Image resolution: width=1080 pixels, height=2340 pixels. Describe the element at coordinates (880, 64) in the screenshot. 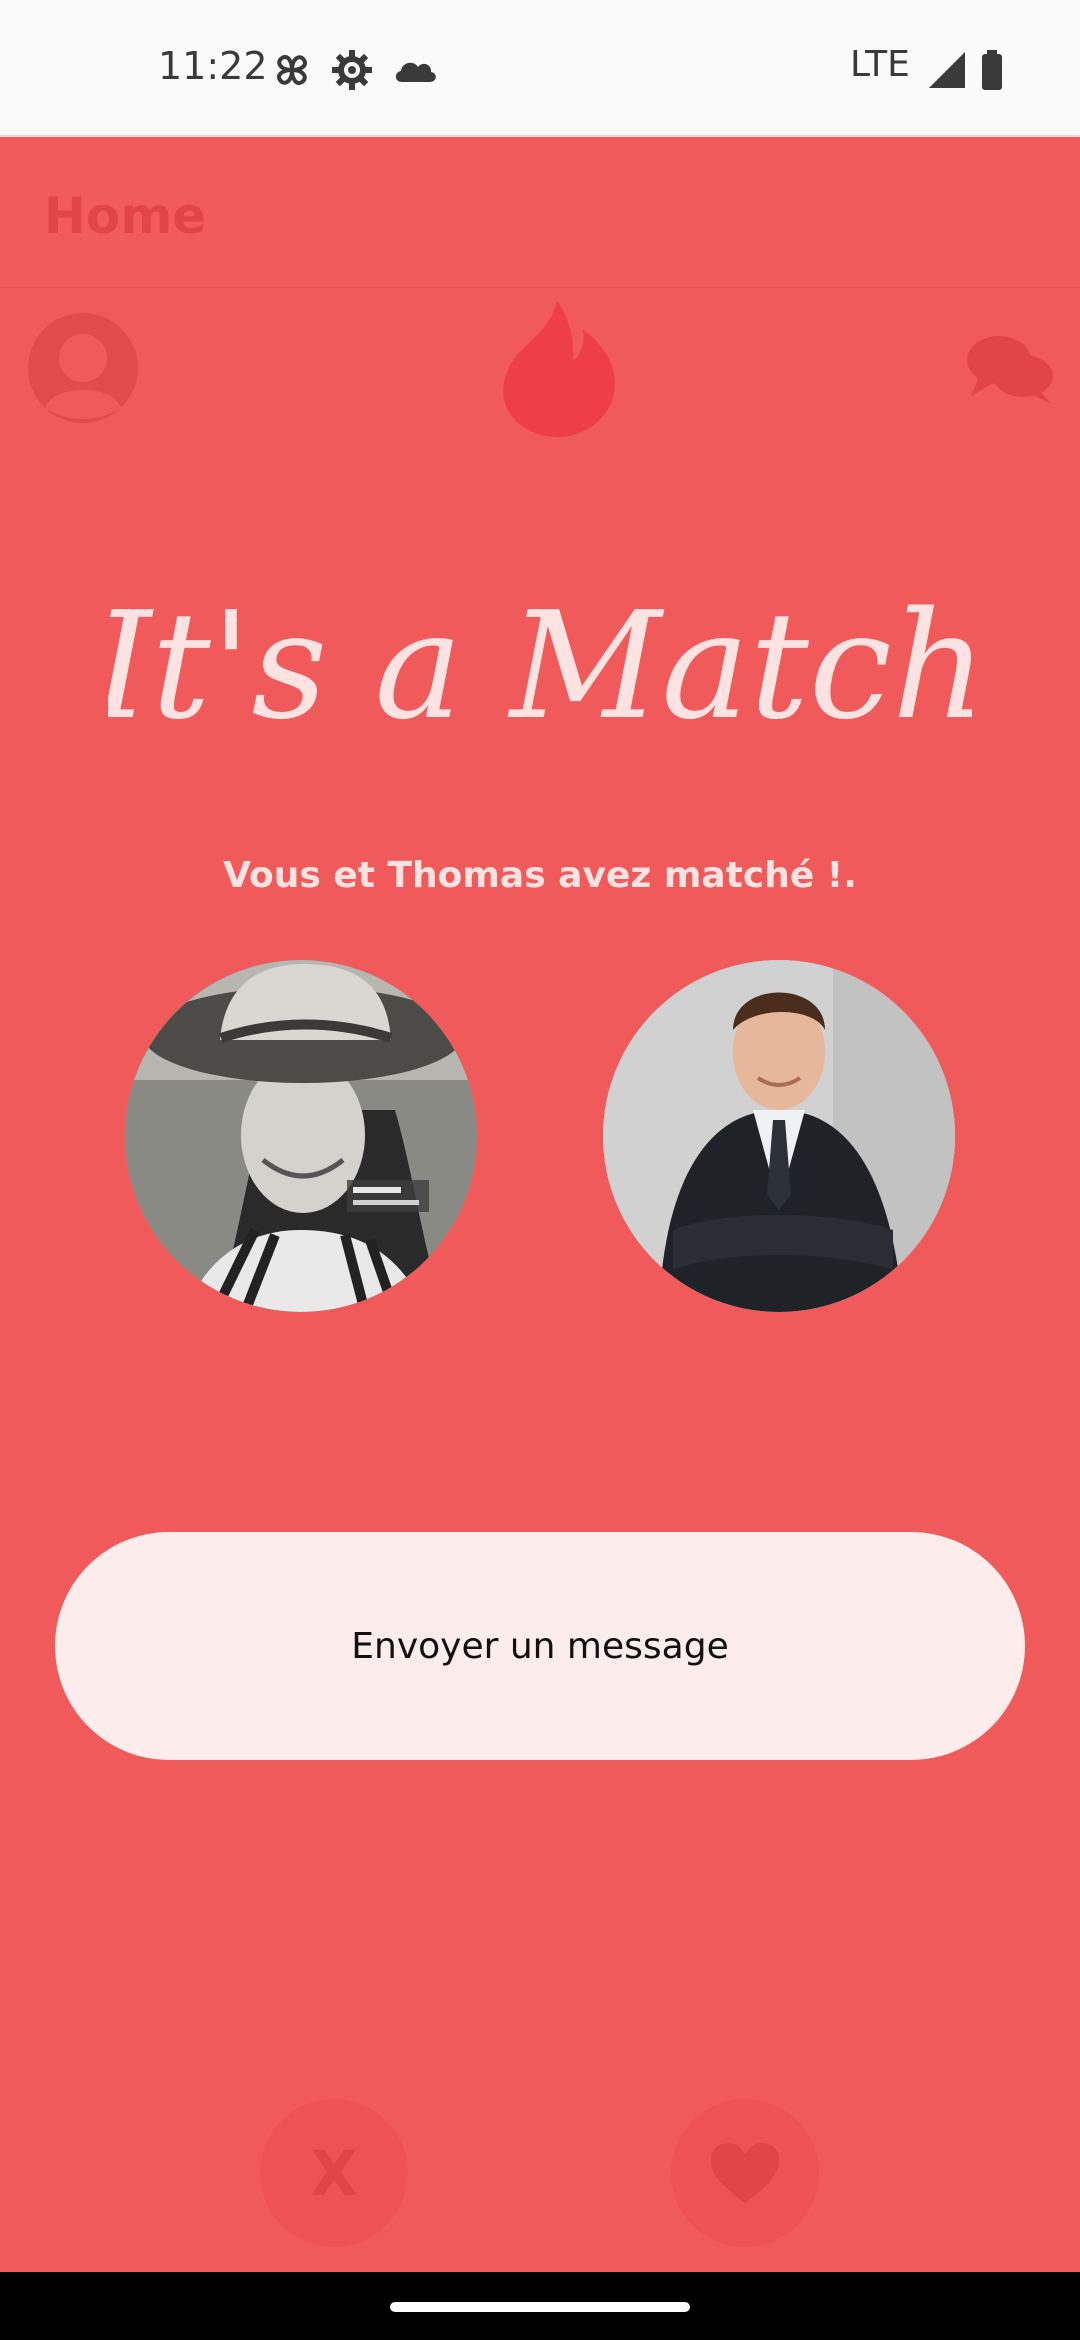

I see `network-type: LTE` at that location.